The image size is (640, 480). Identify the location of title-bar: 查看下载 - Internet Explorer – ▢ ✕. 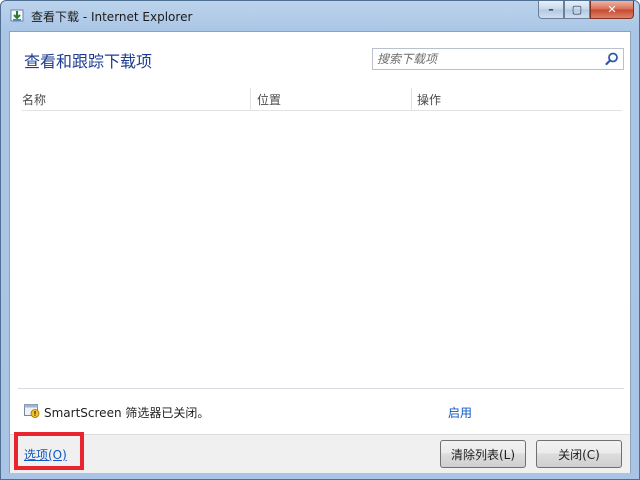
(320, 16).